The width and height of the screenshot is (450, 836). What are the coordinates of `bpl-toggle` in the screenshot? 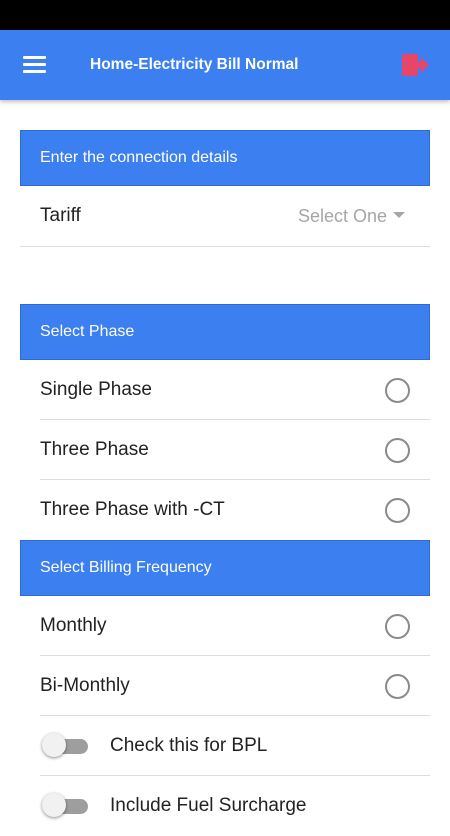 It's located at (65, 745).